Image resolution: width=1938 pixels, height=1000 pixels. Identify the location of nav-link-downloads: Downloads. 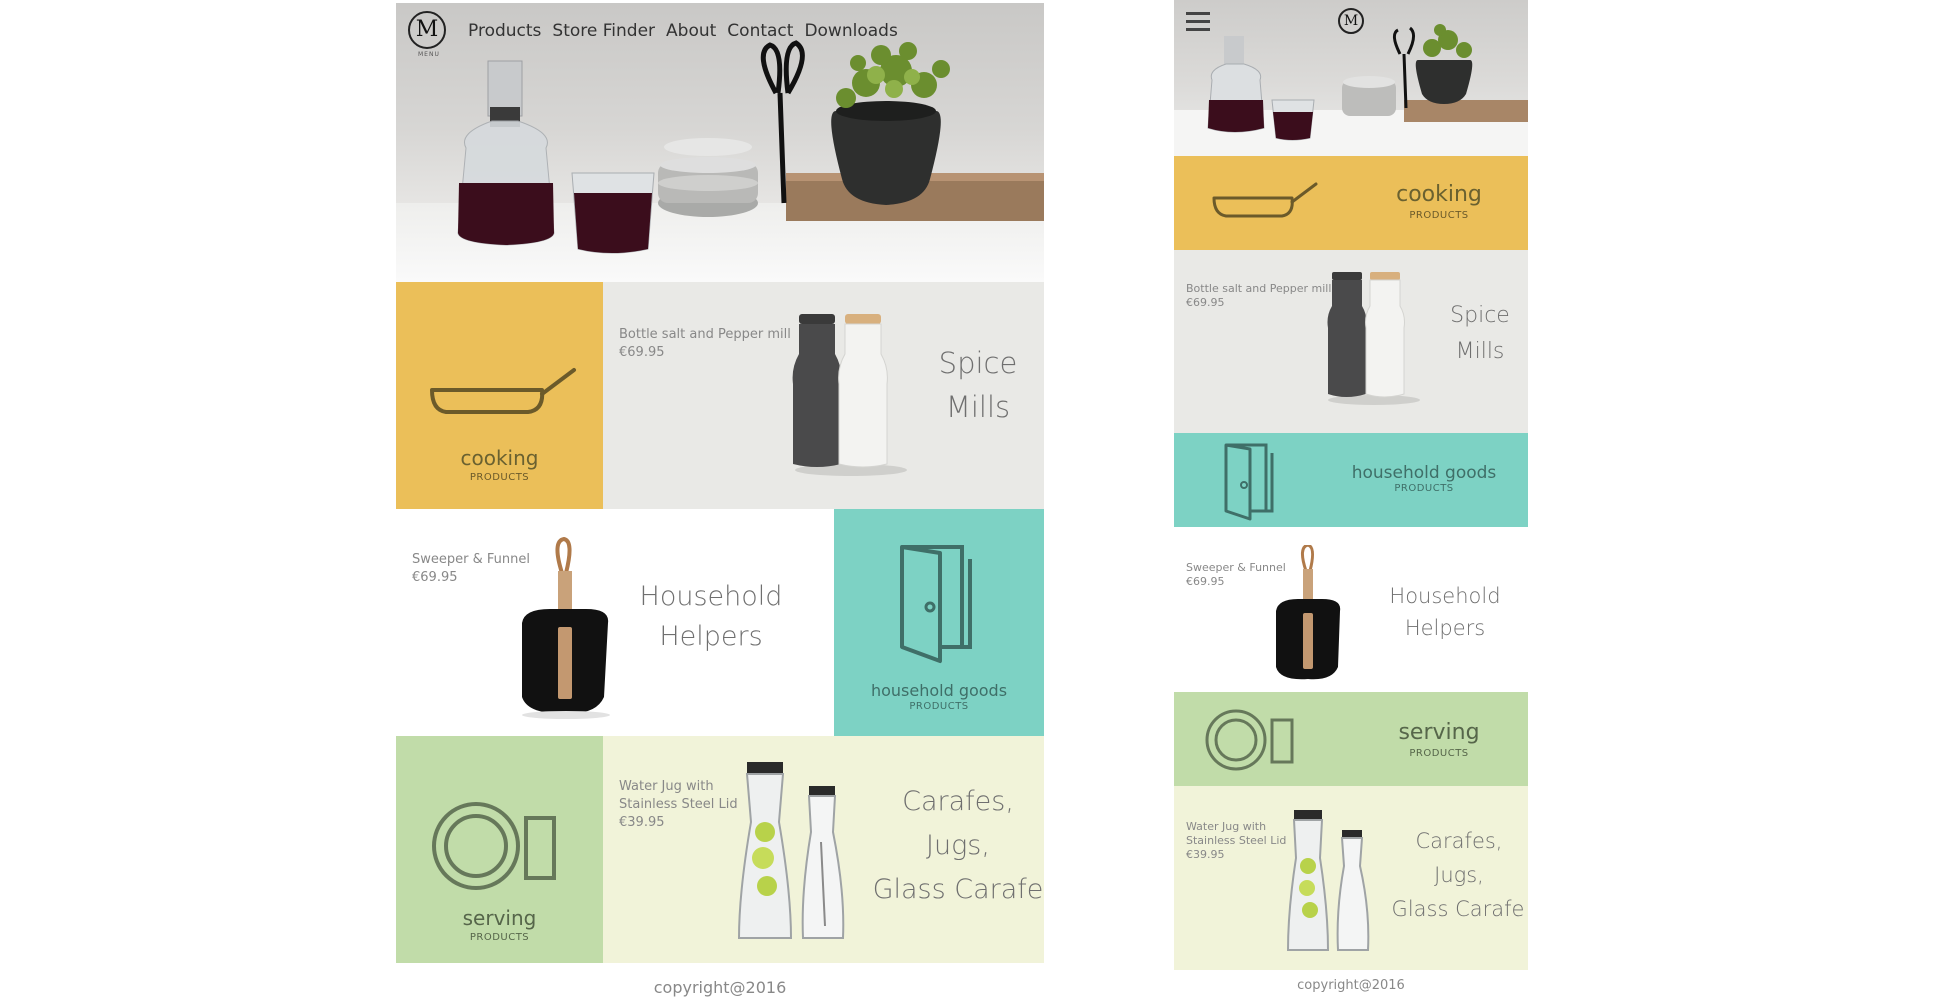
(856, 31).